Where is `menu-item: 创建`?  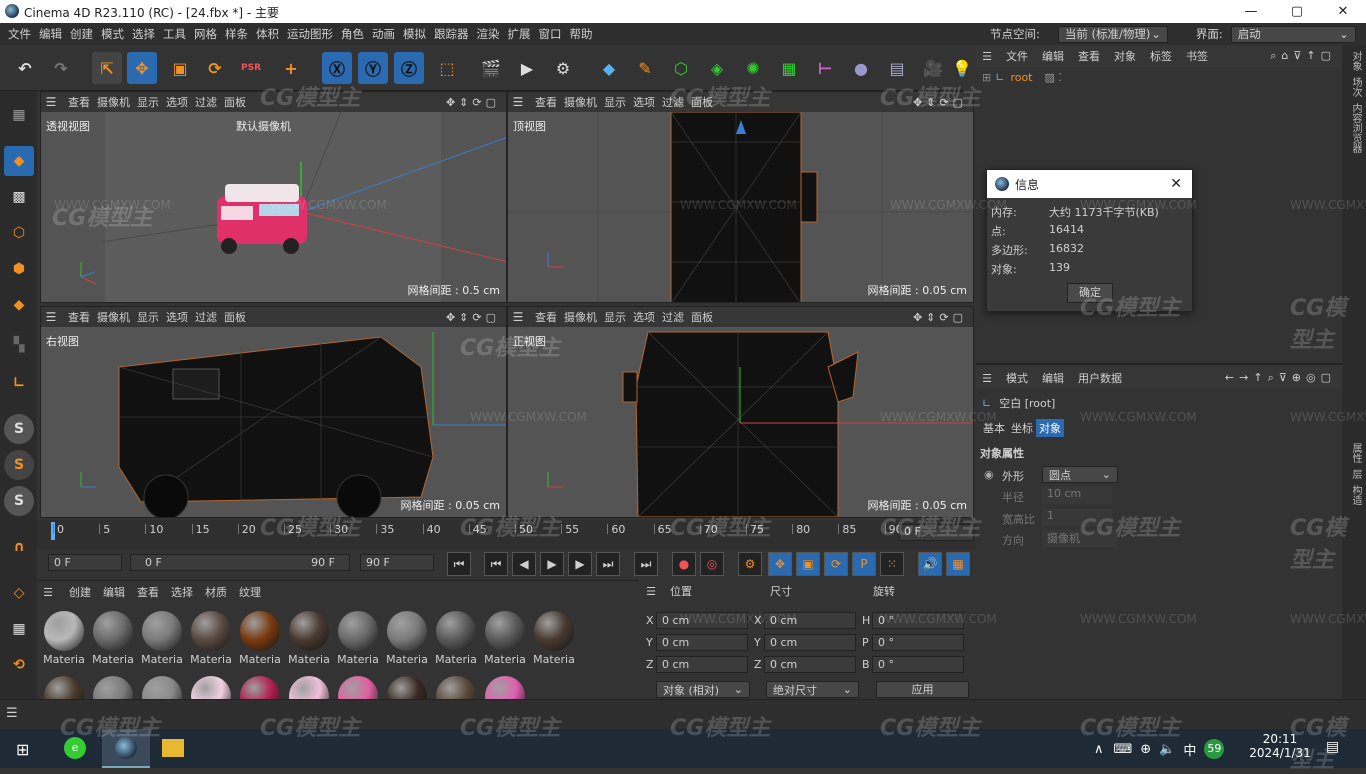
menu-item: 创建 is located at coordinates (81, 34).